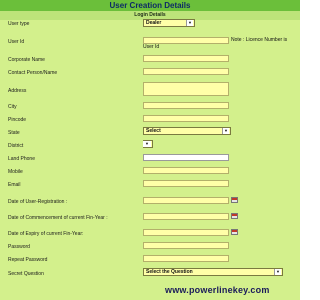 The image size is (320, 300). Describe the element at coordinates (46, 234) in the screenshot. I see `expiry-date-label: Date of Expiry of current Fin-Year:` at that location.